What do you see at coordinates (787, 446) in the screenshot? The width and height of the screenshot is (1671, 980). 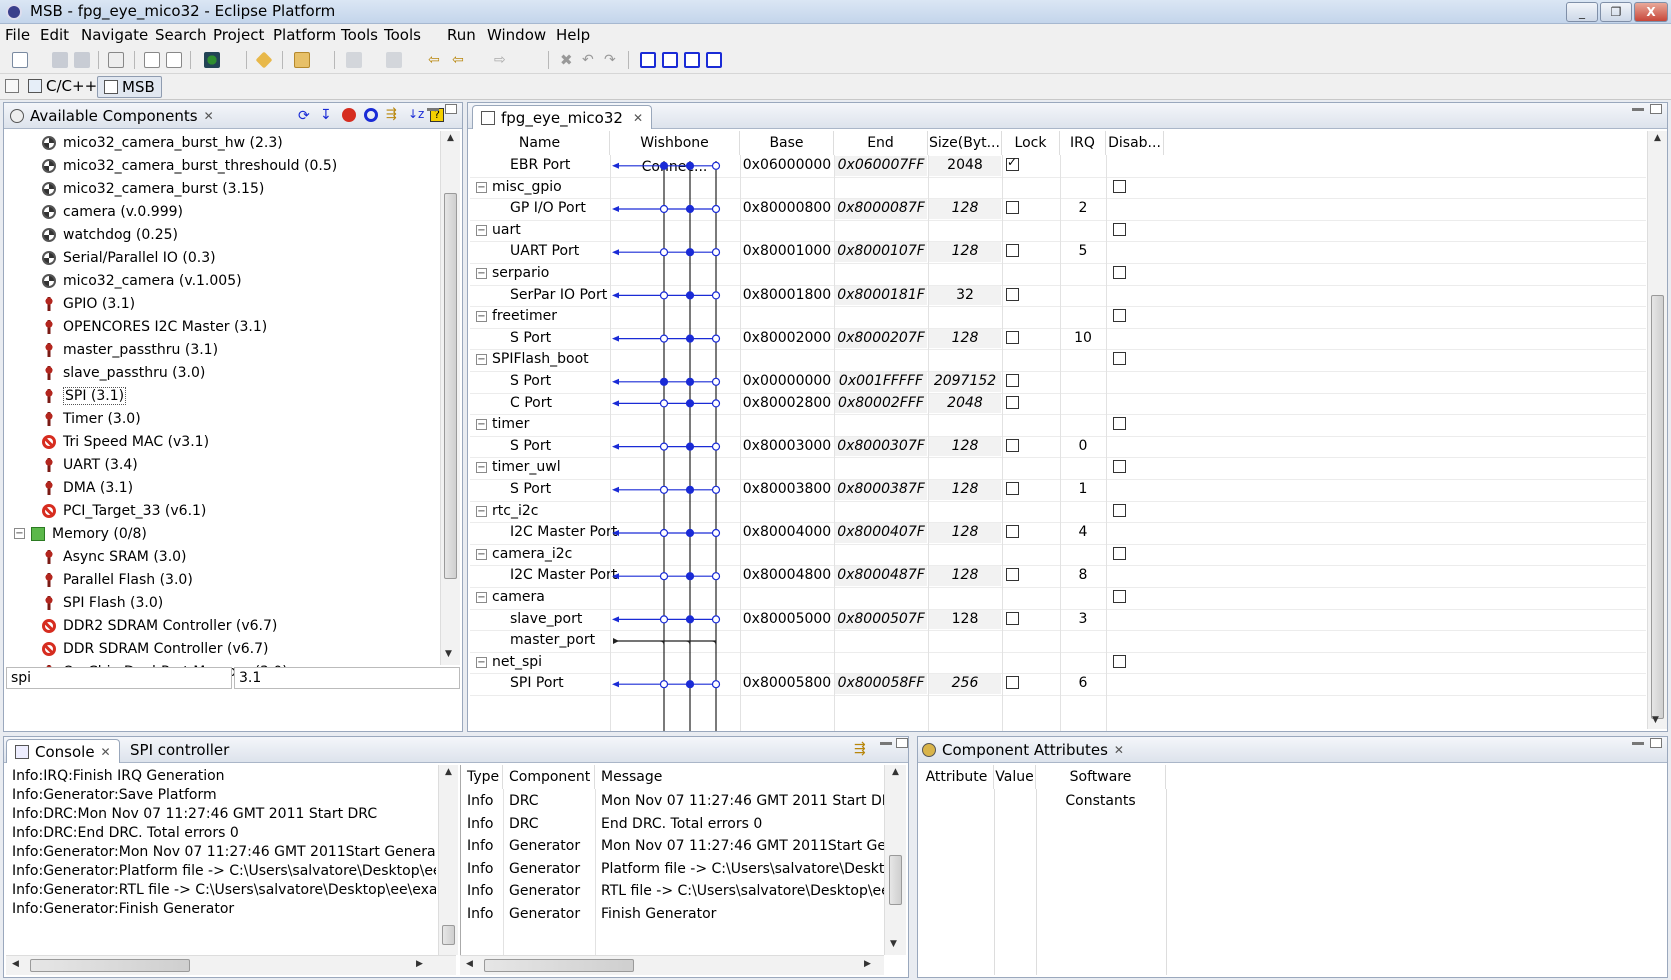 I see `base-address: 0x80003000` at bounding box center [787, 446].